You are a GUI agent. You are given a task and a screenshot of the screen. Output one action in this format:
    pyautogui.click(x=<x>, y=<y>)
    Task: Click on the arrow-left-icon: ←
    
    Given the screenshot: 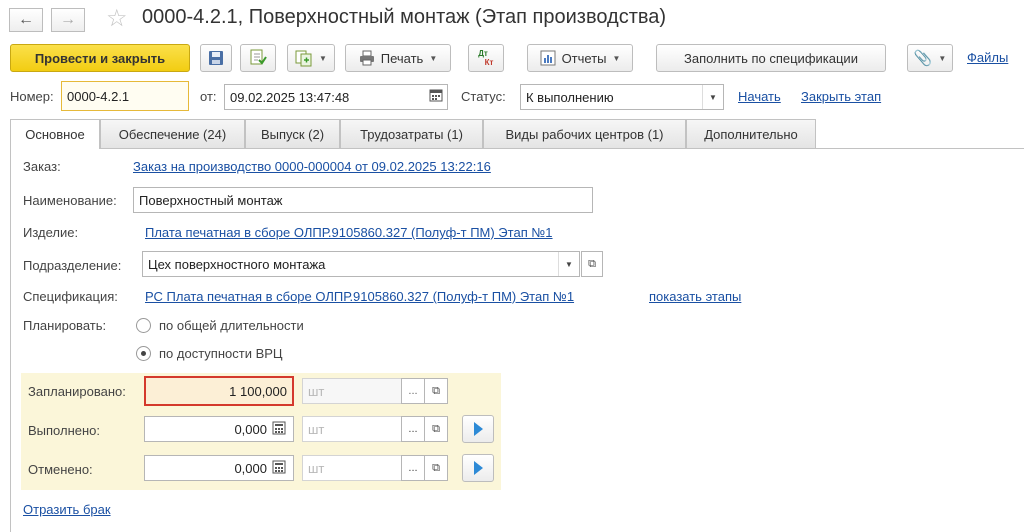 What is the action you would take?
    pyautogui.click(x=26, y=19)
    